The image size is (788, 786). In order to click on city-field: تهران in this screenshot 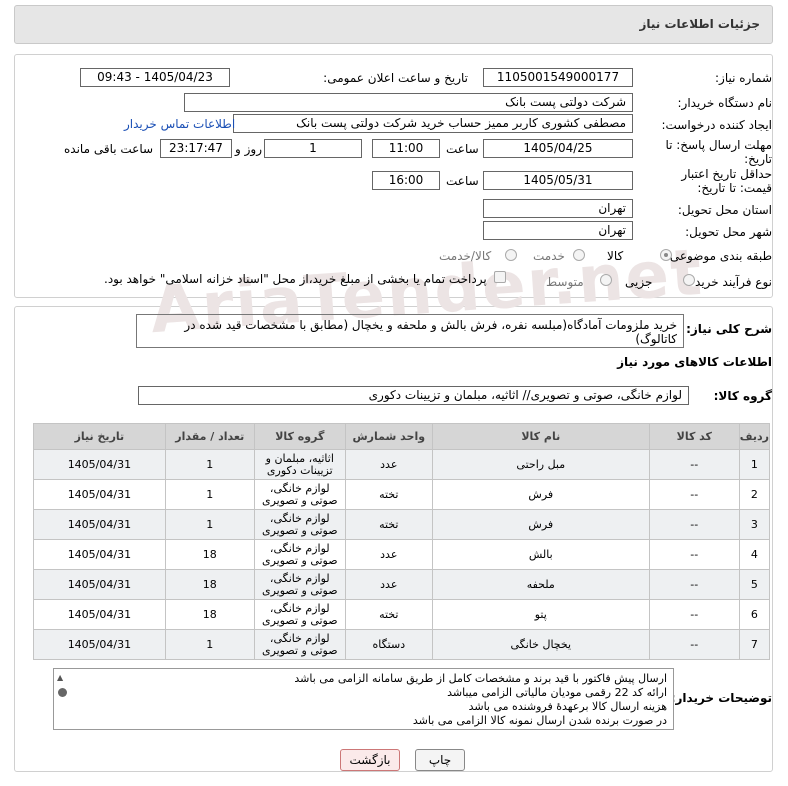, I will do `click(558, 230)`.